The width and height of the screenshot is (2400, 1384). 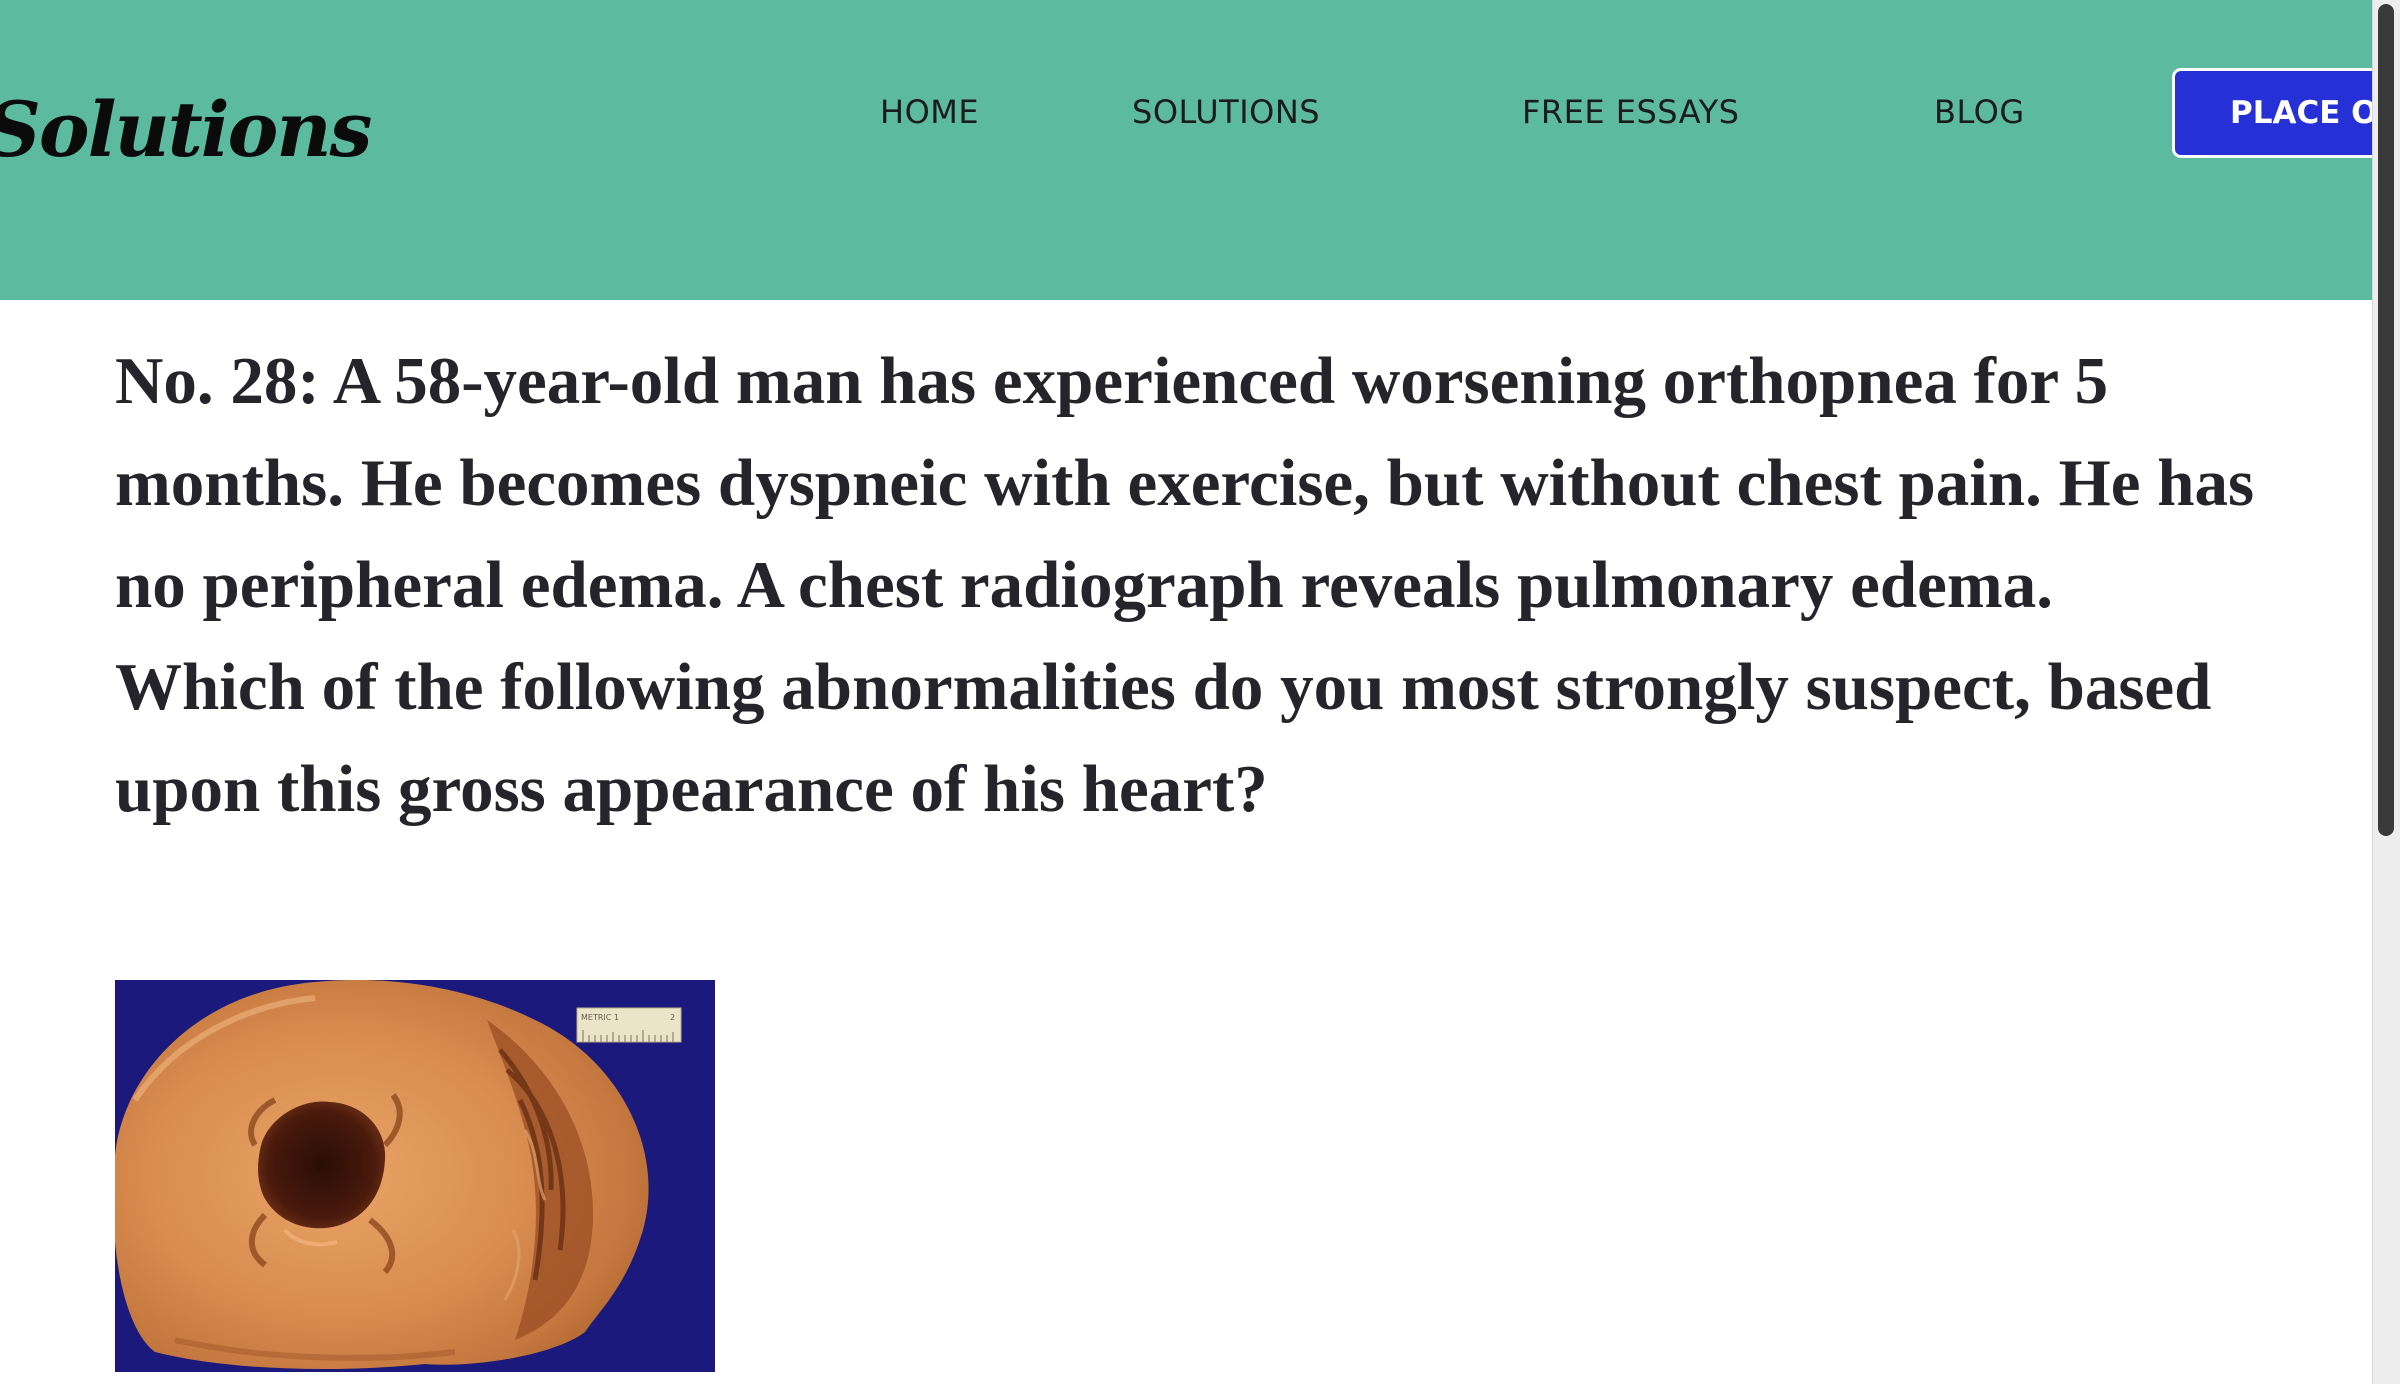 What do you see at coordinates (415, 1176) in the screenshot?
I see `heart-specimen-image: METRIC 1 2` at bounding box center [415, 1176].